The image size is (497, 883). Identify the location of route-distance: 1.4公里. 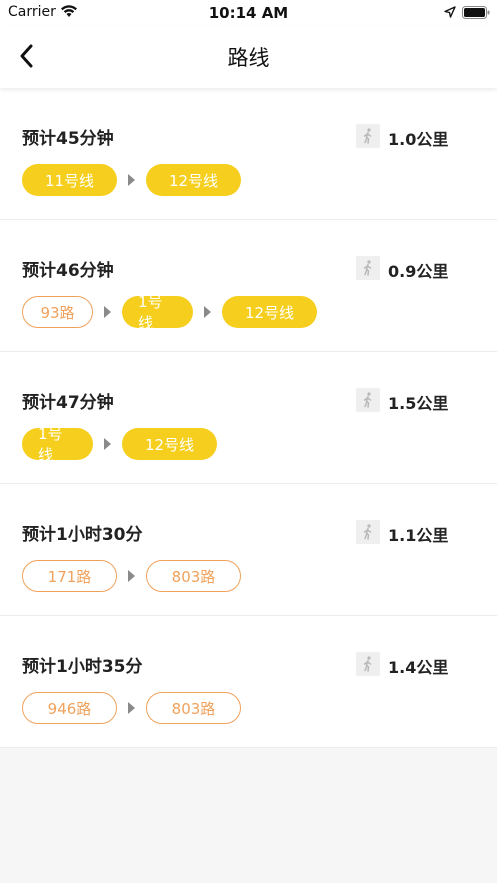
(418, 667).